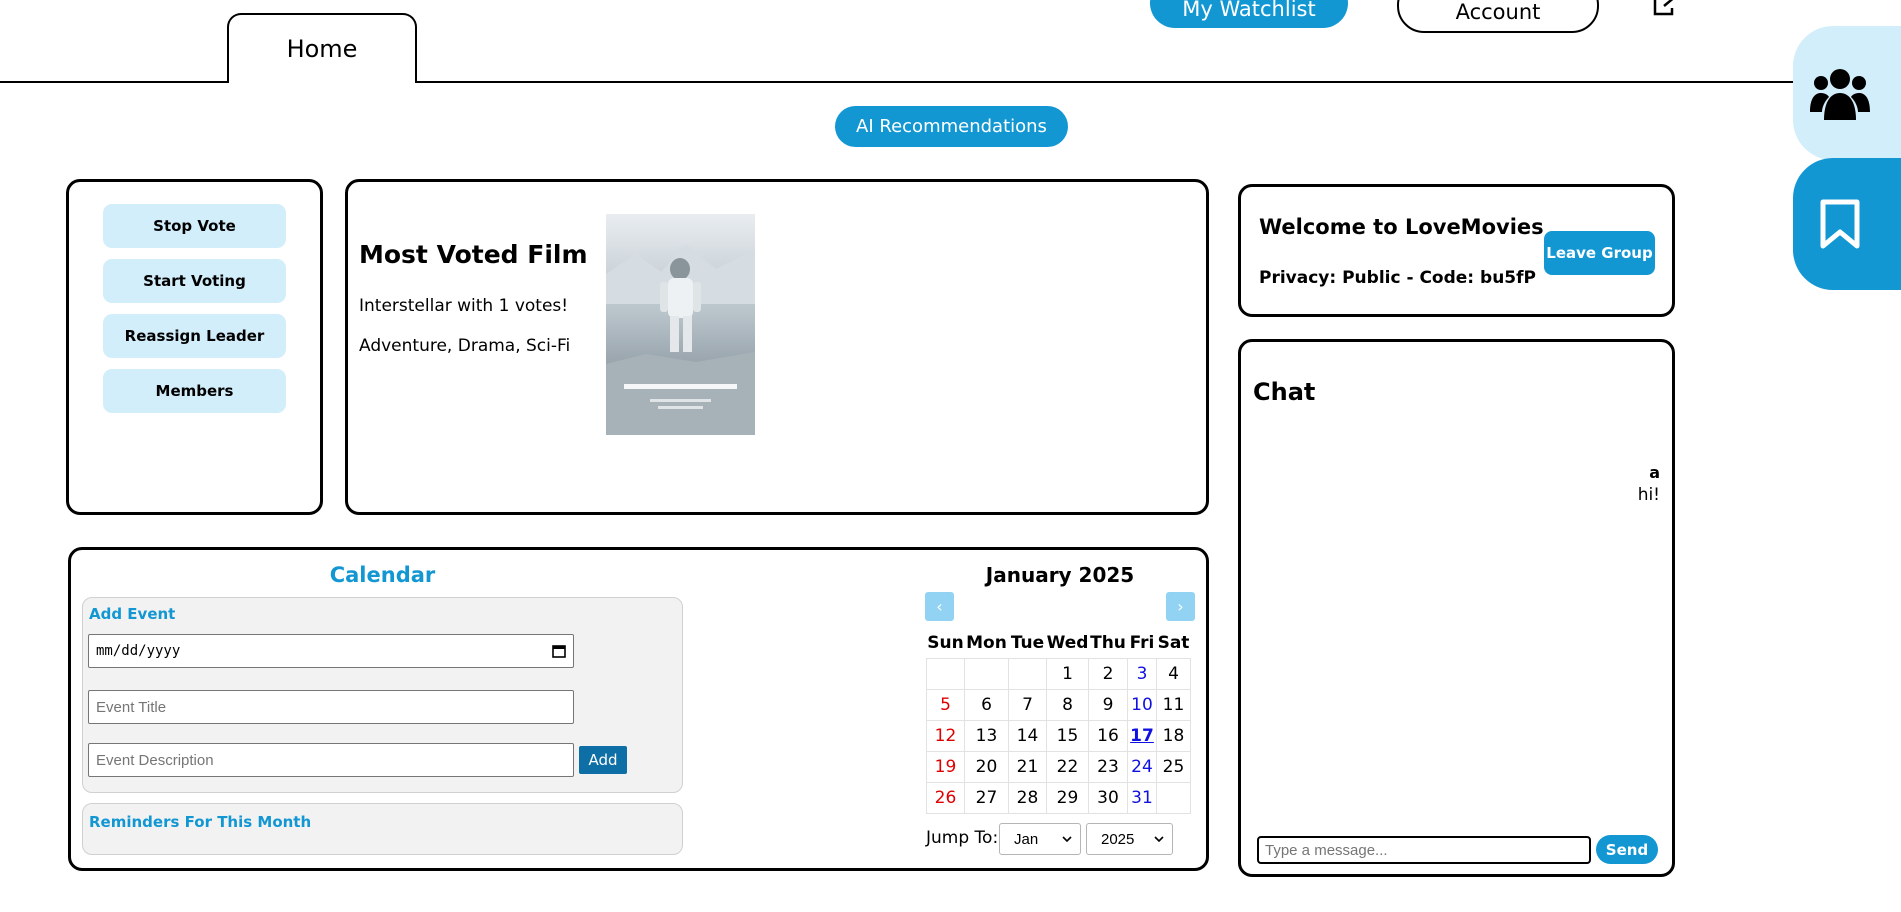  Describe the element at coordinates (331, 707) in the screenshot. I see `event-title-input: Event Title` at that location.